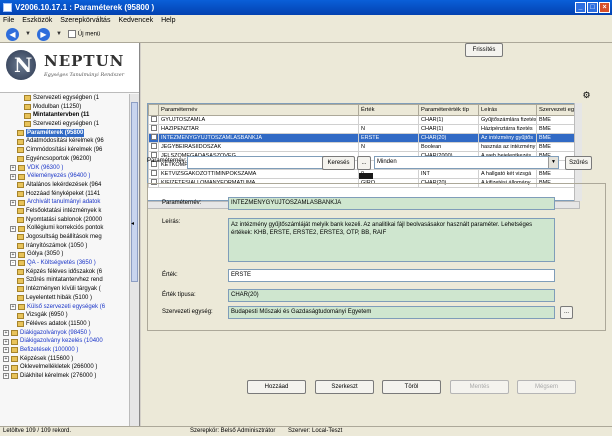  What do you see at coordinates (43, 34) in the screenshot?
I see `forward-arrow-icon: ▶` at bounding box center [43, 34].